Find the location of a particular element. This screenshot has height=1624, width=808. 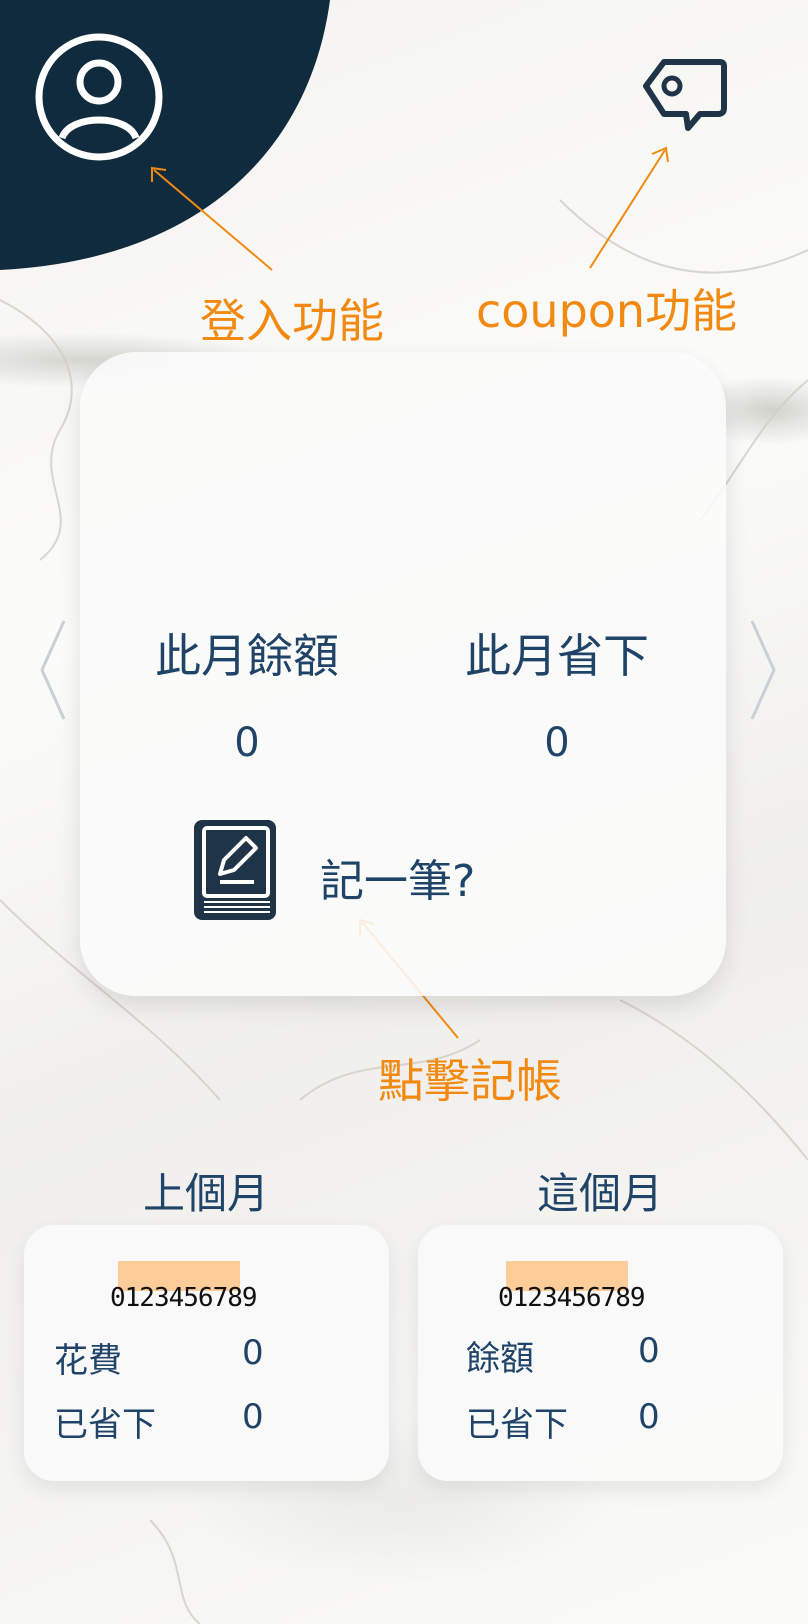

last-month-card: 0123456789 花費 0 已省下 0 is located at coordinates (206, 1353).